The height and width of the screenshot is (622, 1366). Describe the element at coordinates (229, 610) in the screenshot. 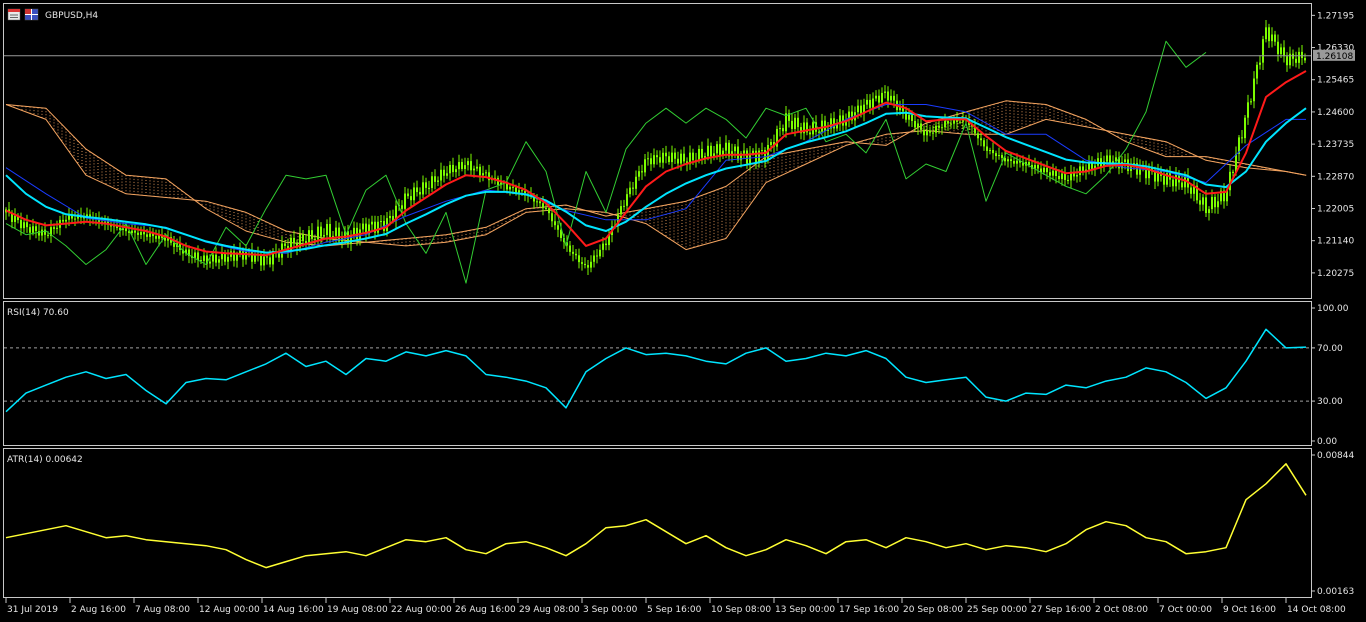

I see `time-tick-label: 12 Aug 00:00` at that location.